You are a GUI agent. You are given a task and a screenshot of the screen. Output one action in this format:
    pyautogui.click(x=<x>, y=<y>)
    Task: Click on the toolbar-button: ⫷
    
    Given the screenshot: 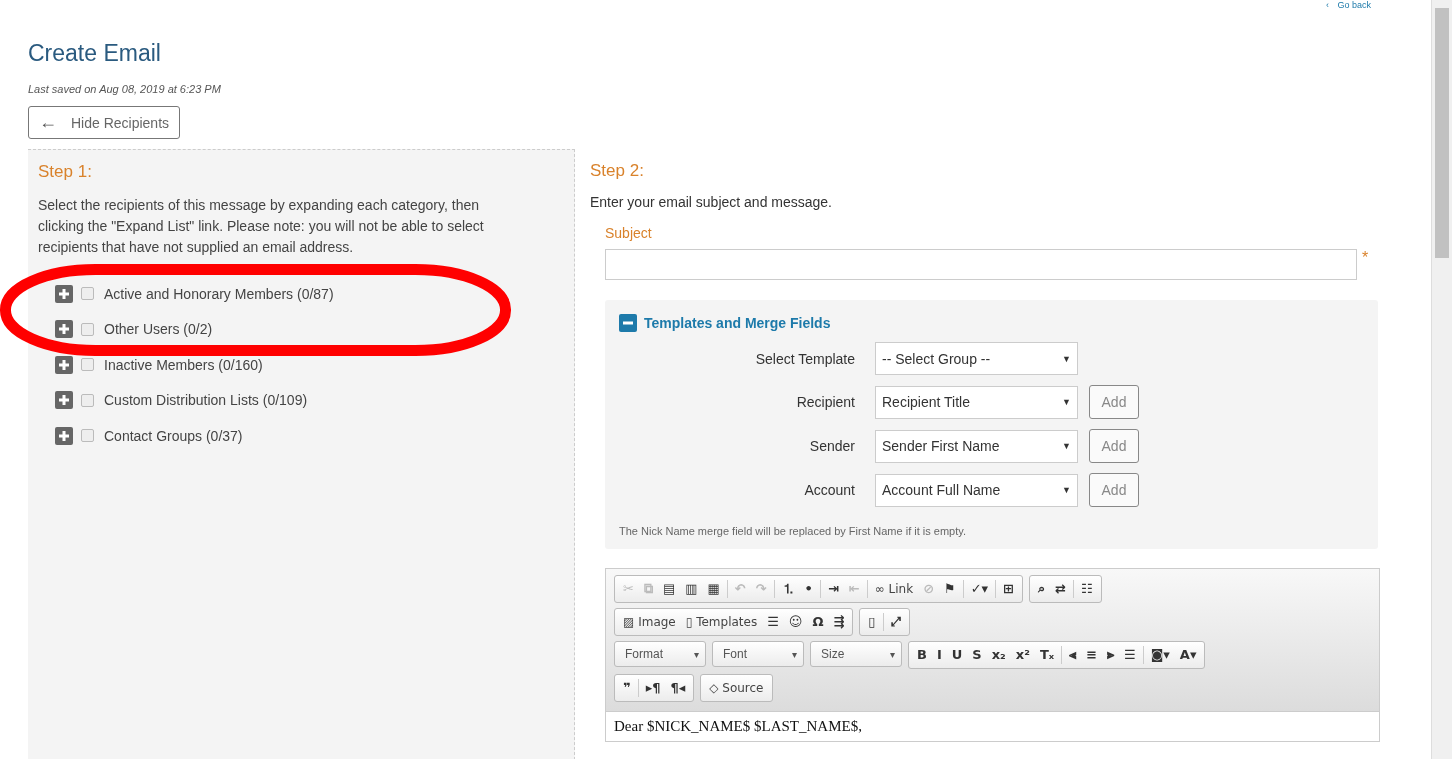 What is the action you would take?
    pyautogui.click(x=1073, y=655)
    